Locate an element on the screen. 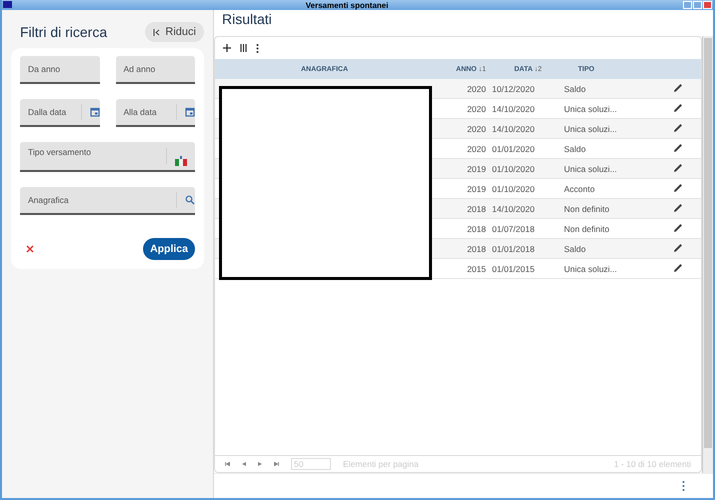  window-icon is located at coordinates (7, 5).